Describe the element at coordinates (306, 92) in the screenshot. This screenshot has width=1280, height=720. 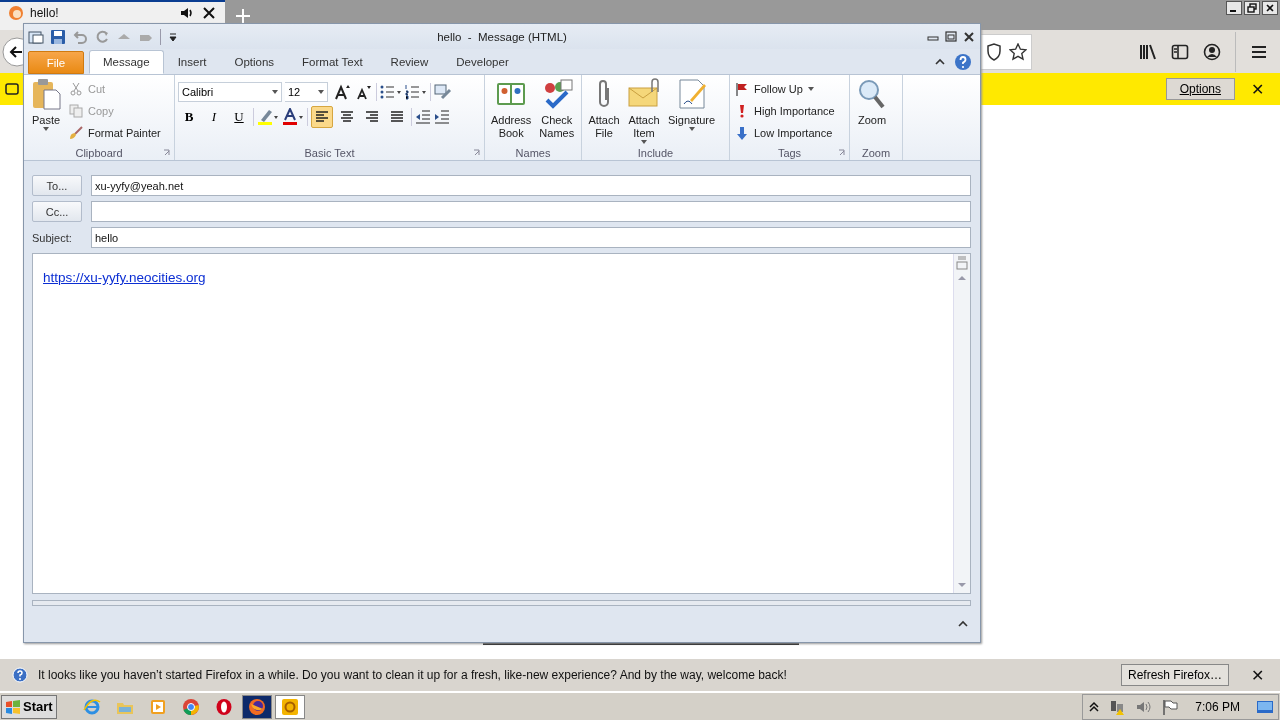
I see `font-size-field: 12` at that location.